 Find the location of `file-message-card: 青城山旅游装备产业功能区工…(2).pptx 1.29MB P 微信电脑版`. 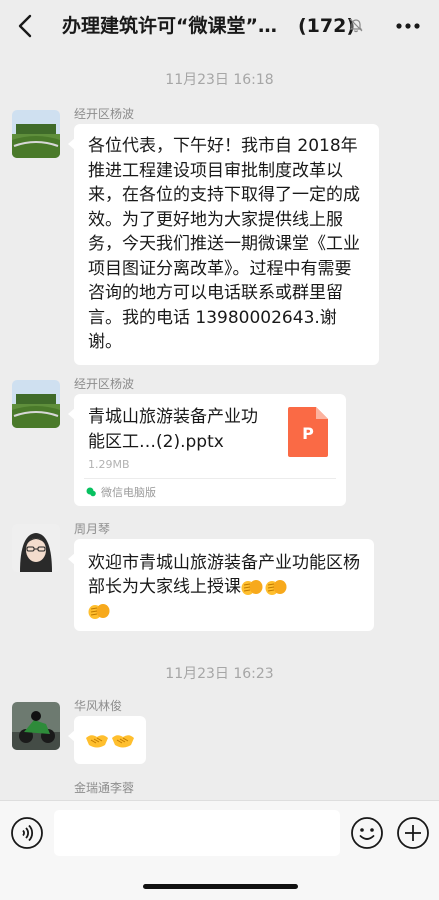

file-message-card: 青城山旅游装备产业功能区工…(2).pptx 1.29MB P 微信电脑版 is located at coordinates (207, 450).